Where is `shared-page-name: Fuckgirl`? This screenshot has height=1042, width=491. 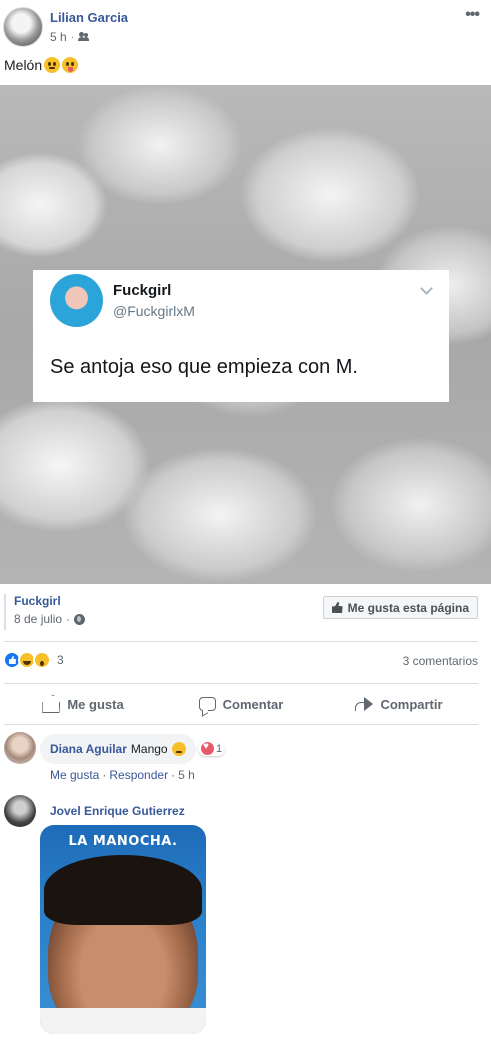 shared-page-name: Fuckgirl is located at coordinates (49, 601).